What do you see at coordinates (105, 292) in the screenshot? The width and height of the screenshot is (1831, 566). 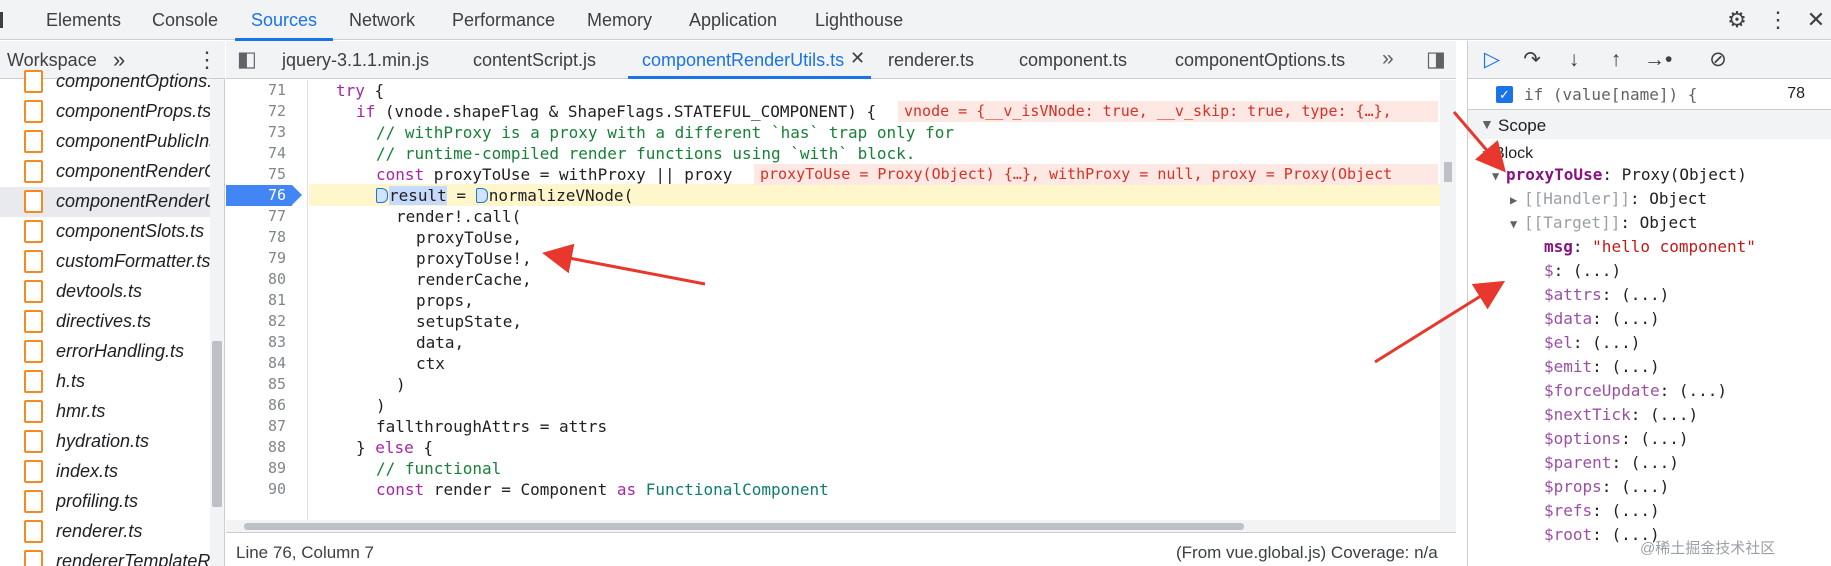 I see `file-item: devtools.ts` at bounding box center [105, 292].